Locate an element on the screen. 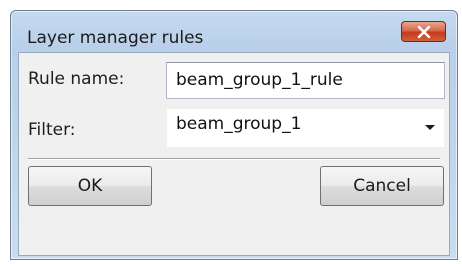  dialog-title: Layer manager rules is located at coordinates (115, 38).